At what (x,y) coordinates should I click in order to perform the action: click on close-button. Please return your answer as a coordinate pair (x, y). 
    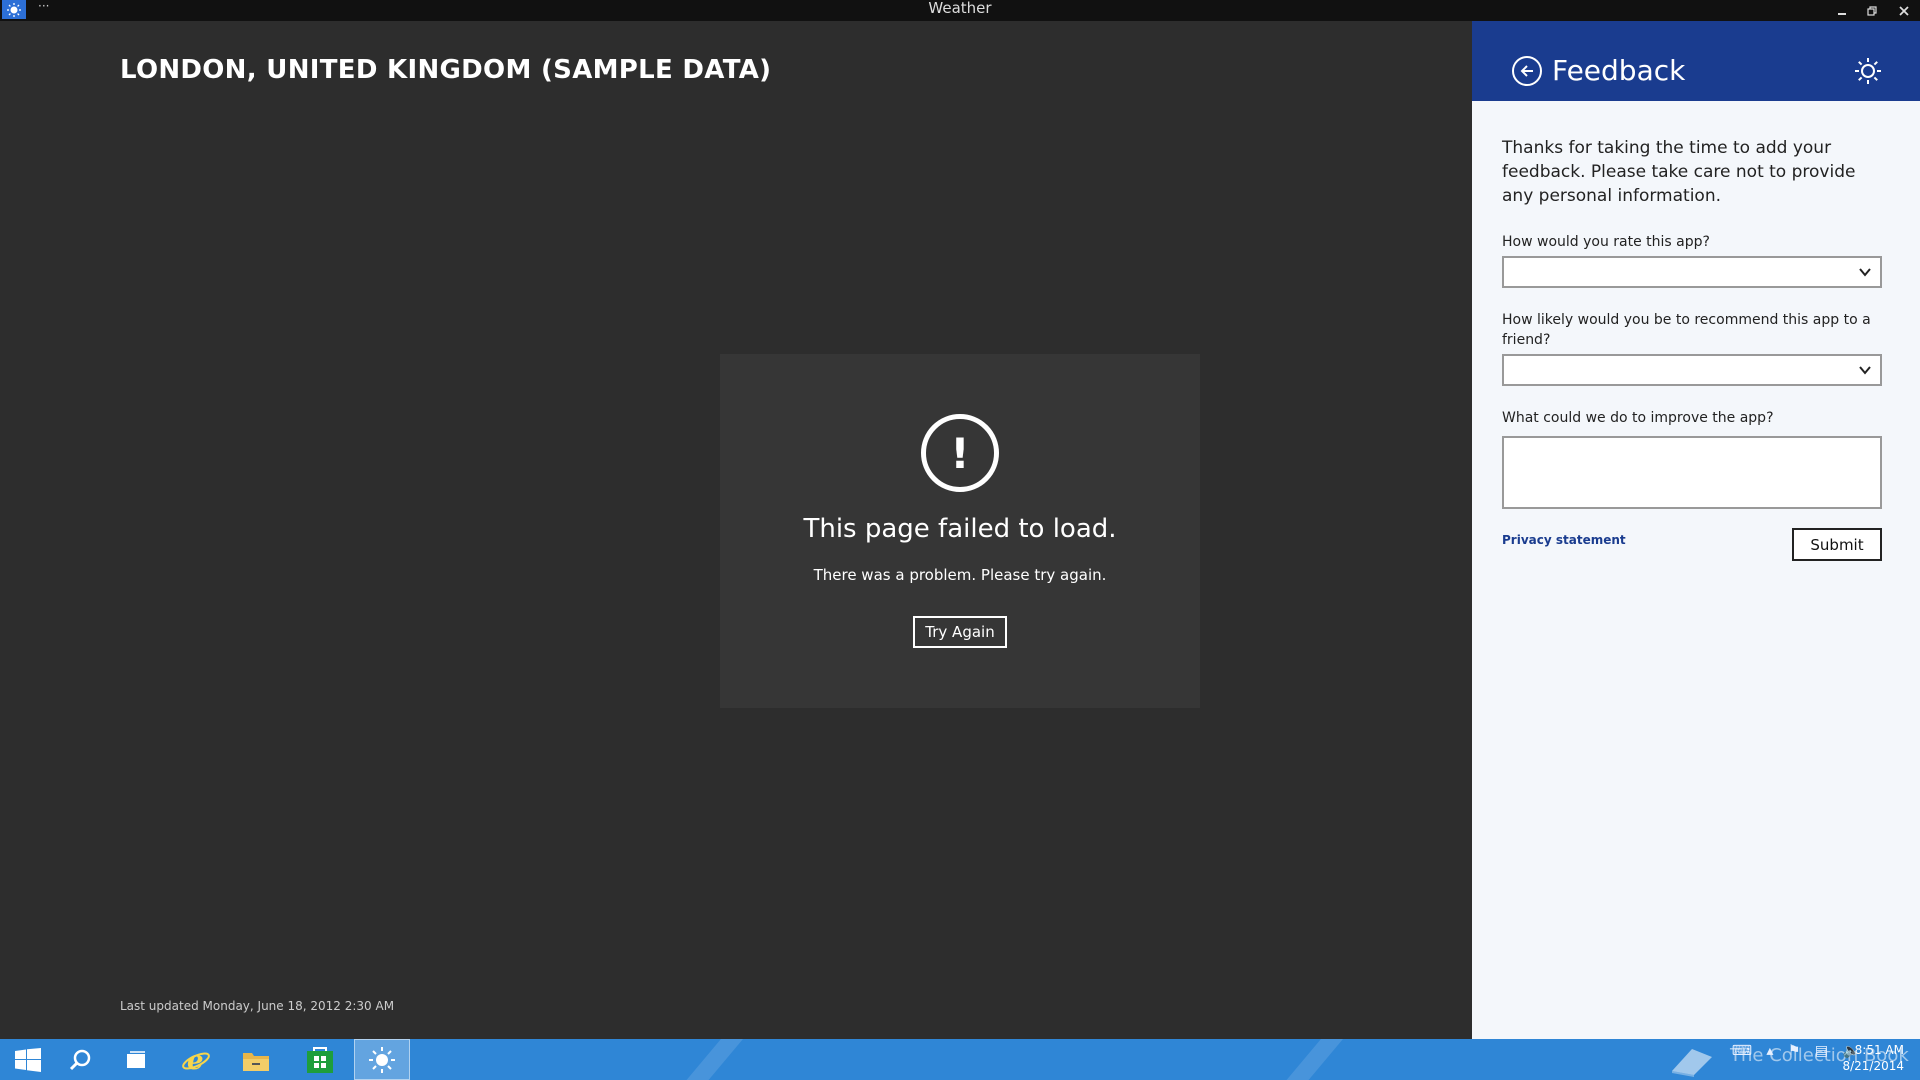
    Looking at the image, I should click on (1904, 10).